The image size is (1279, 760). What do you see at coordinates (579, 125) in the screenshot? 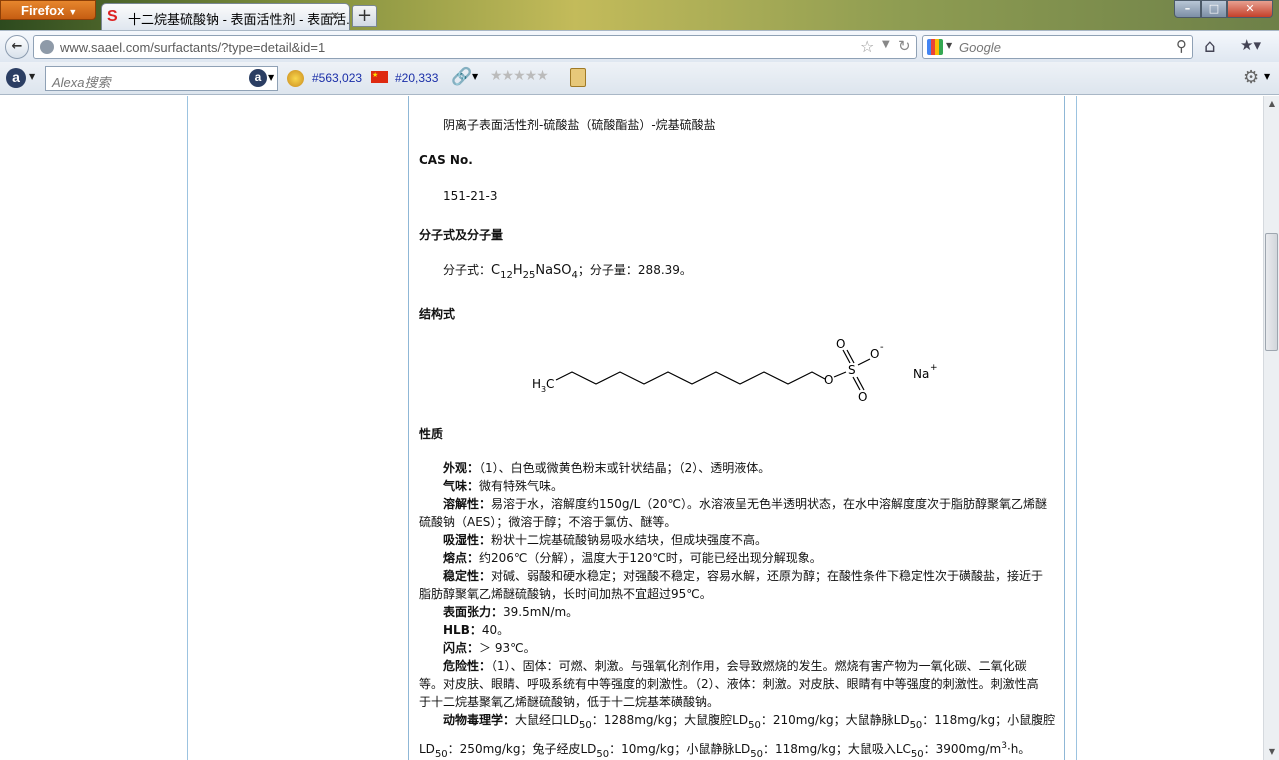
I see `category-line: 阴离子表面活性剂-硫酸盐（硫酸酯盐）-烷基硫酸盐` at bounding box center [579, 125].